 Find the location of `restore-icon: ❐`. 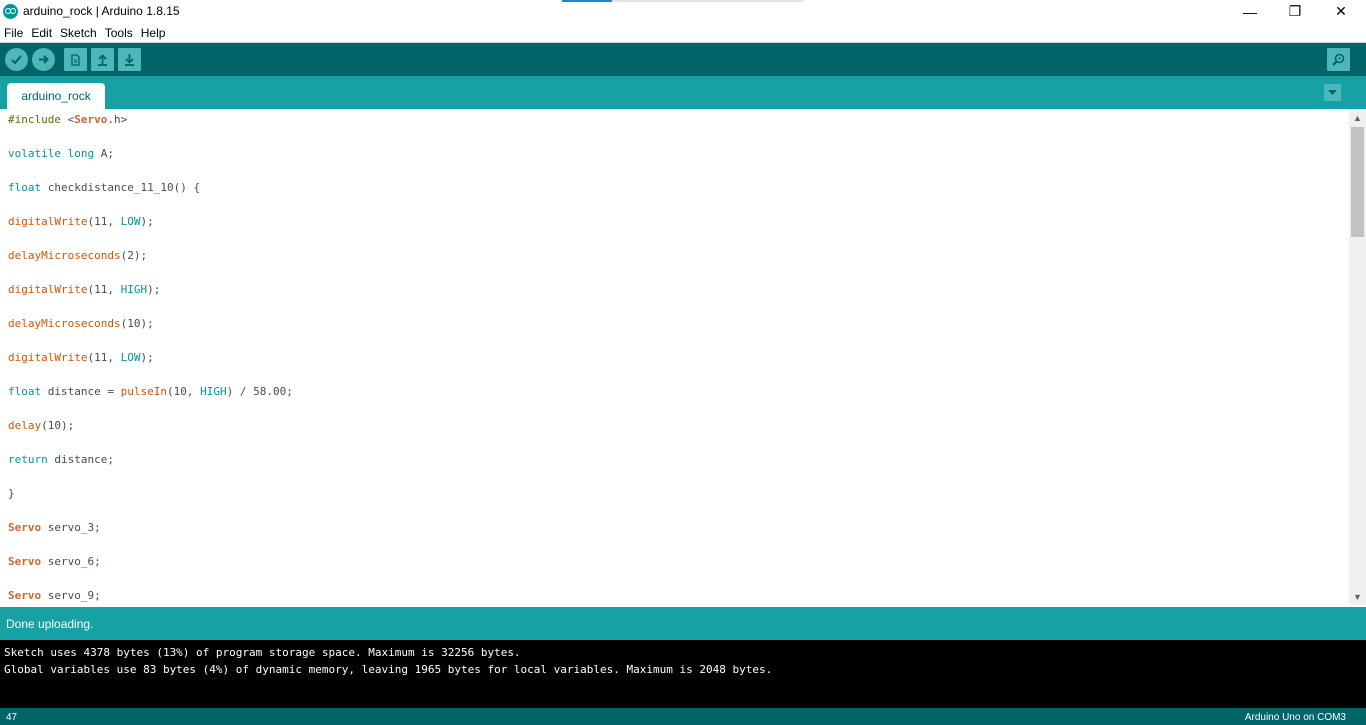

restore-icon: ❐ is located at coordinates (1295, 11).